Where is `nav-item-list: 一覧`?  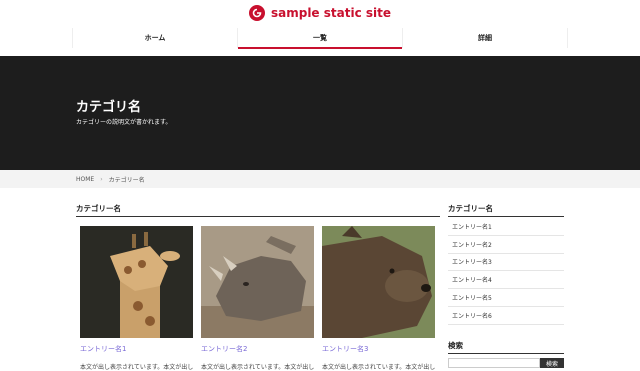 nav-item-list: 一覧 is located at coordinates (320, 38).